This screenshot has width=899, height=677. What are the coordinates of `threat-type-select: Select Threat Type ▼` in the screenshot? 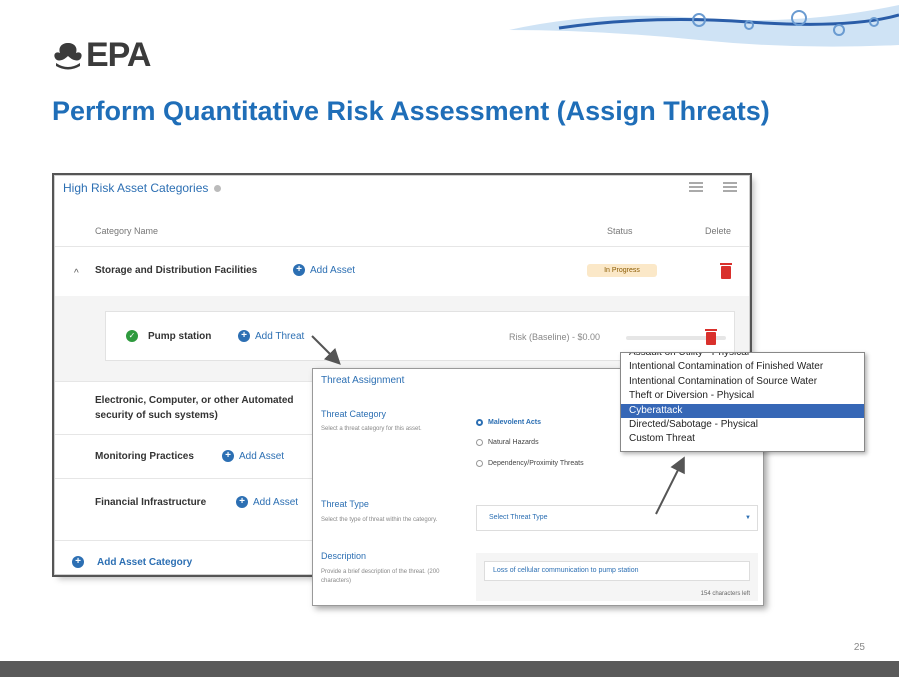 It's located at (617, 518).